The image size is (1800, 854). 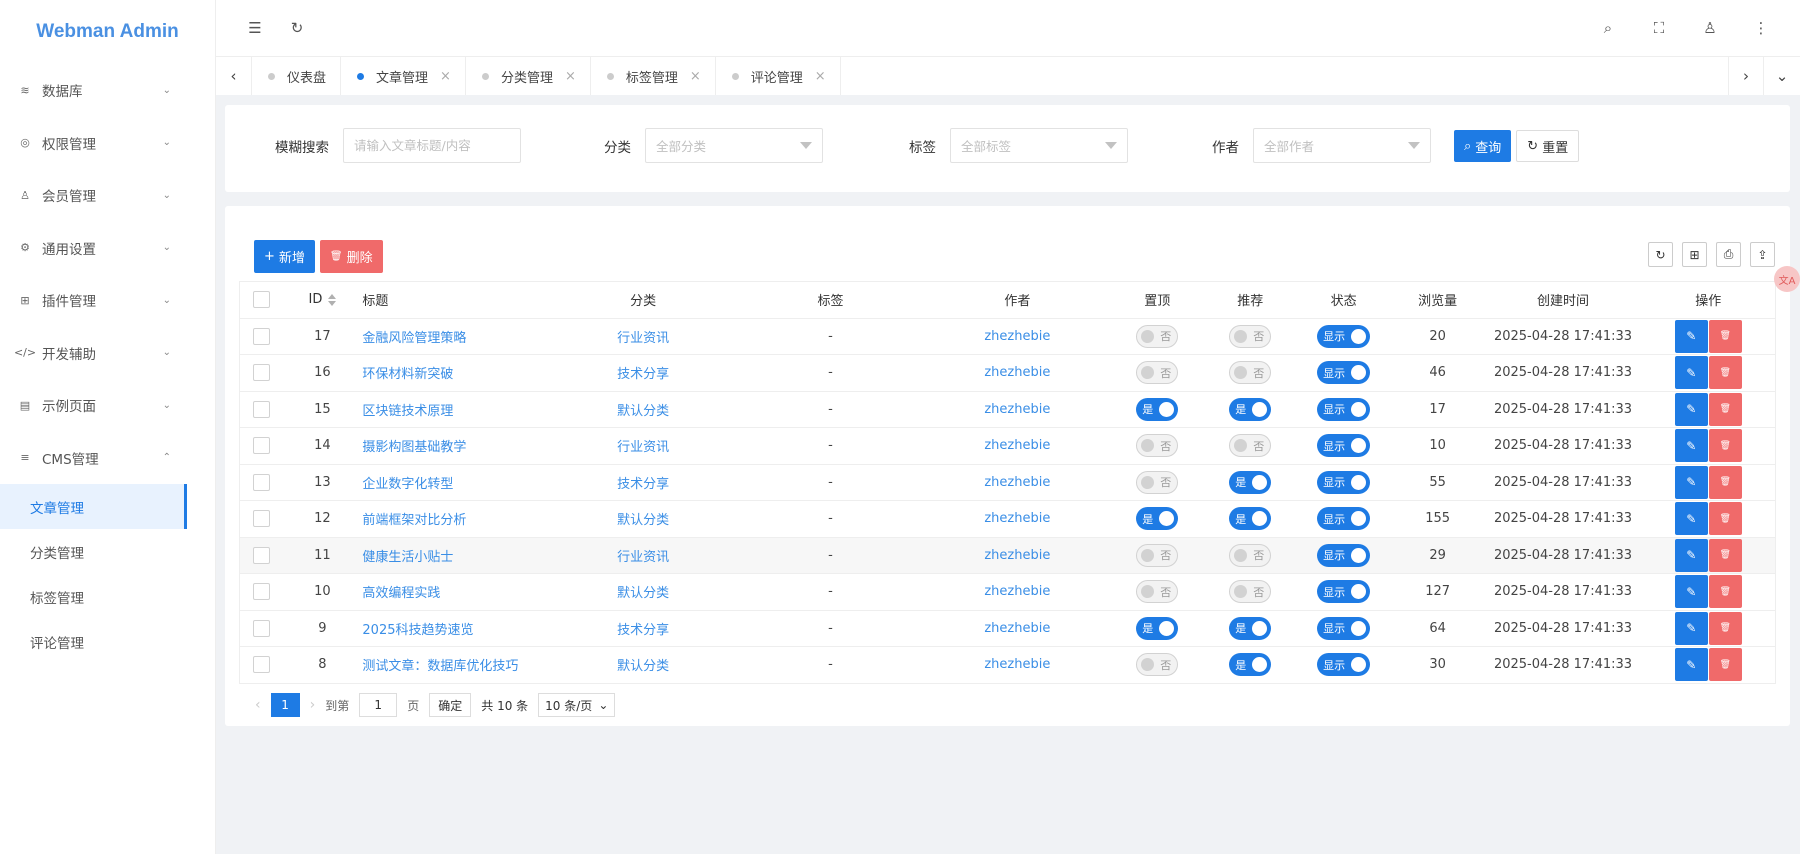 I want to click on article-title-link: 企业数字化转型, so click(x=407, y=484).